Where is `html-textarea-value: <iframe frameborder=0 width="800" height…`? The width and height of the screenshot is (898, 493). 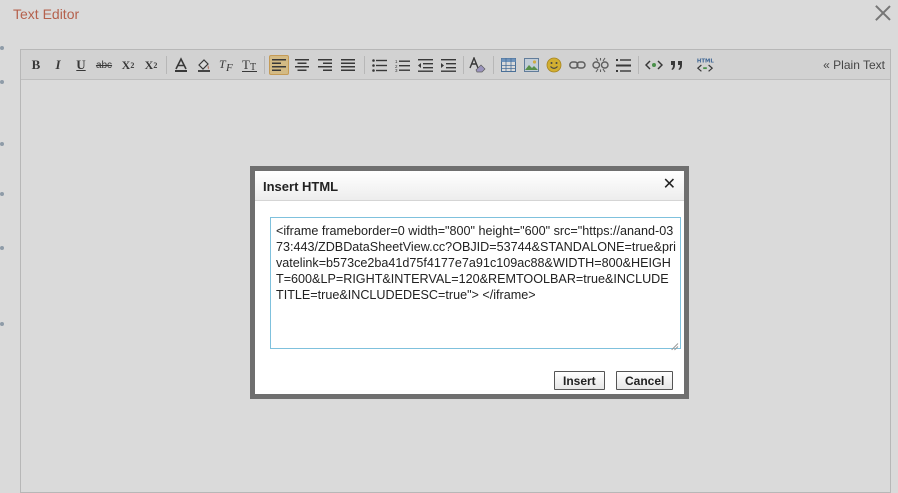
html-textarea-value: <iframe frameborder=0 width="800" height… is located at coordinates (476, 263).